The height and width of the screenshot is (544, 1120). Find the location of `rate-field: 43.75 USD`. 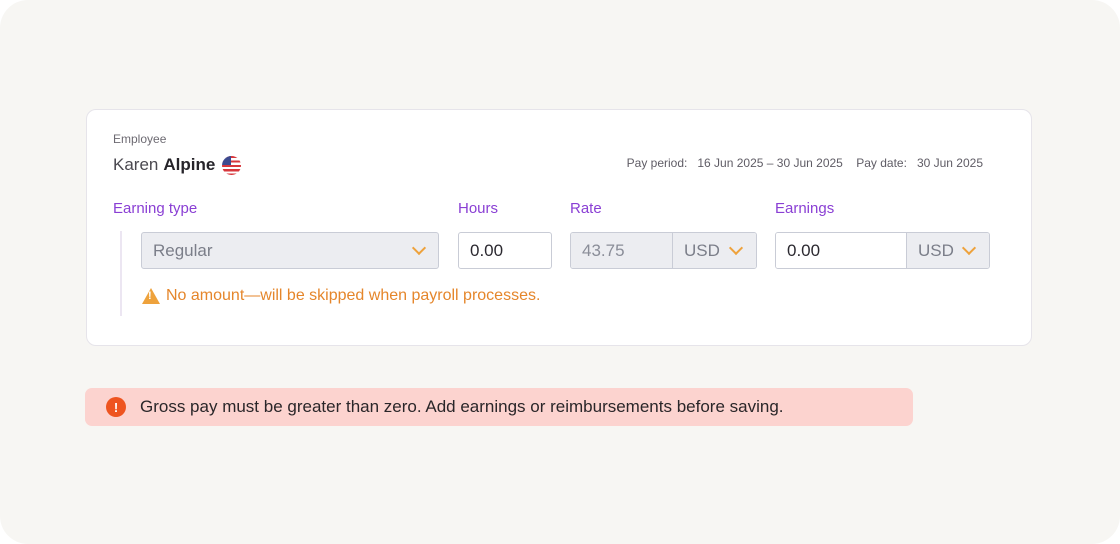

rate-field: 43.75 USD is located at coordinates (663, 250).